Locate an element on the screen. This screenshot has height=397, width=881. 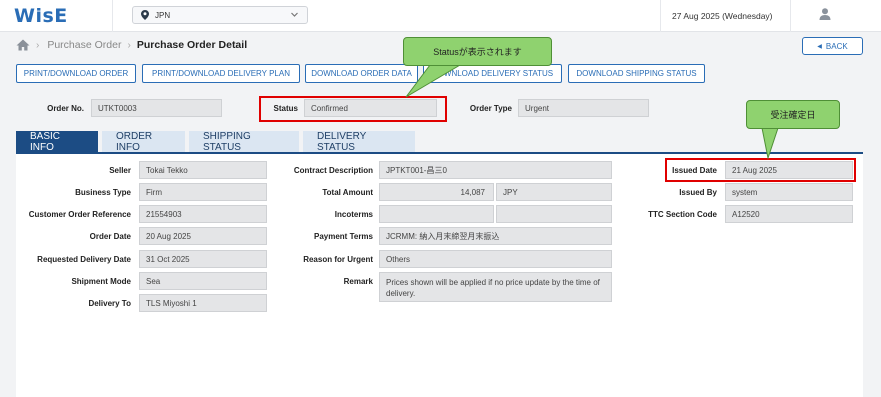
status-callout-text: Statusが表示されます is located at coordinates (477, 52).